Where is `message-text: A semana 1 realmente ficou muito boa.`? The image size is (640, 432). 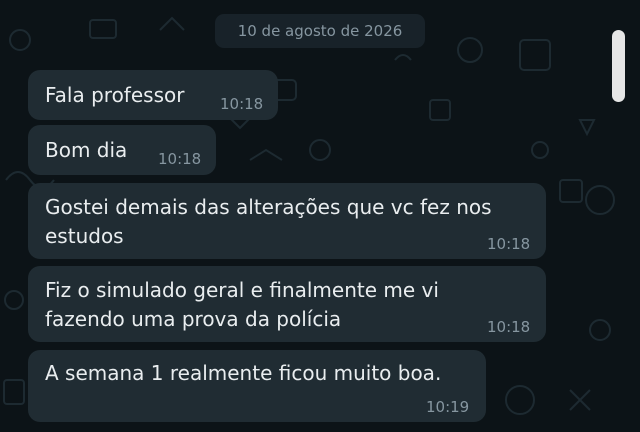
message-text: A semana 1 realmente ficou muito boa. is located at coordinates (243, 373).